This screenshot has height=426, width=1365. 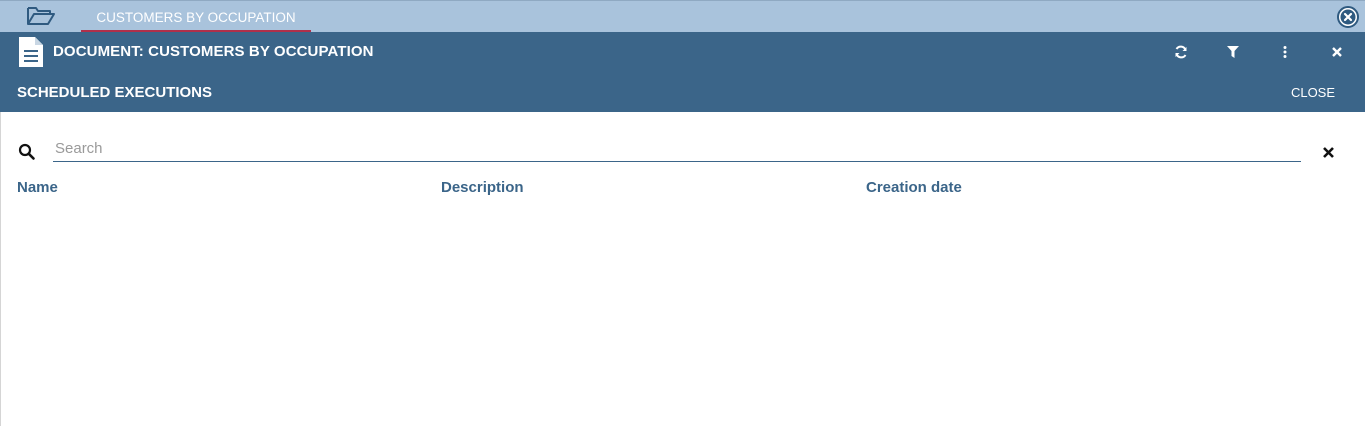 I want to click on column-header-description: Description, so click(x=482, y=187).